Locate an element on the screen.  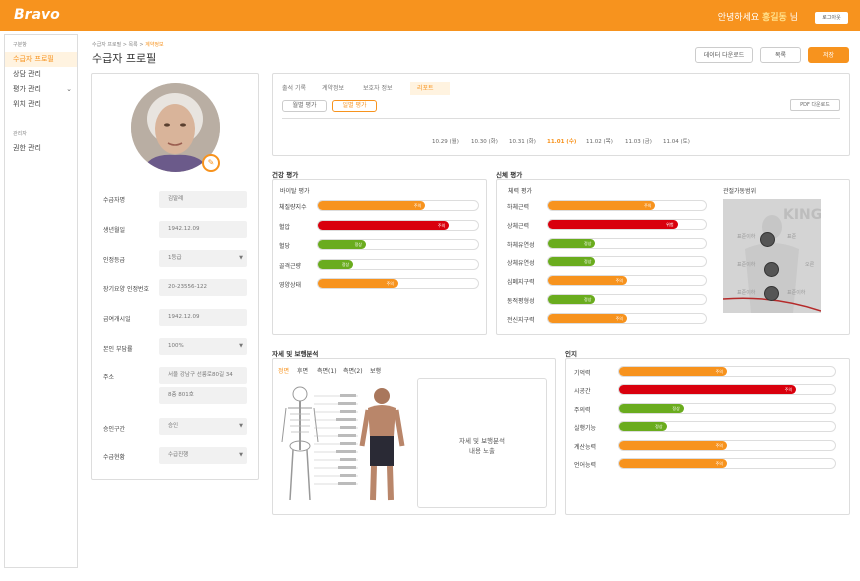
date-item: 11.04 (토) is located at coordinates (676, 141).